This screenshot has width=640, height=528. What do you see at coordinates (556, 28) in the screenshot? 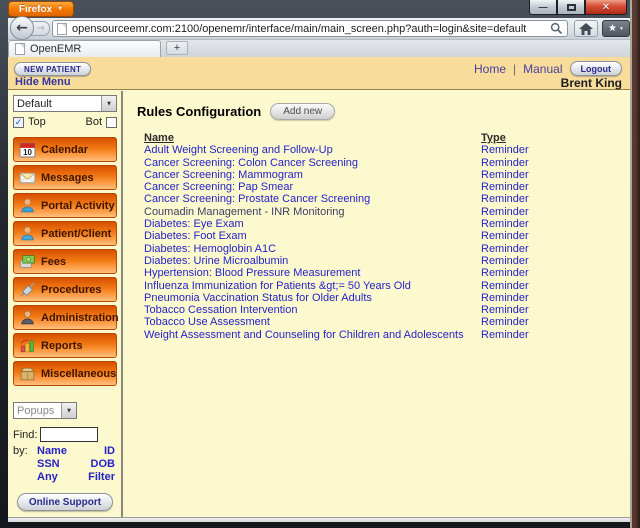
I see `search-icon` at bounding box center [556, 28].